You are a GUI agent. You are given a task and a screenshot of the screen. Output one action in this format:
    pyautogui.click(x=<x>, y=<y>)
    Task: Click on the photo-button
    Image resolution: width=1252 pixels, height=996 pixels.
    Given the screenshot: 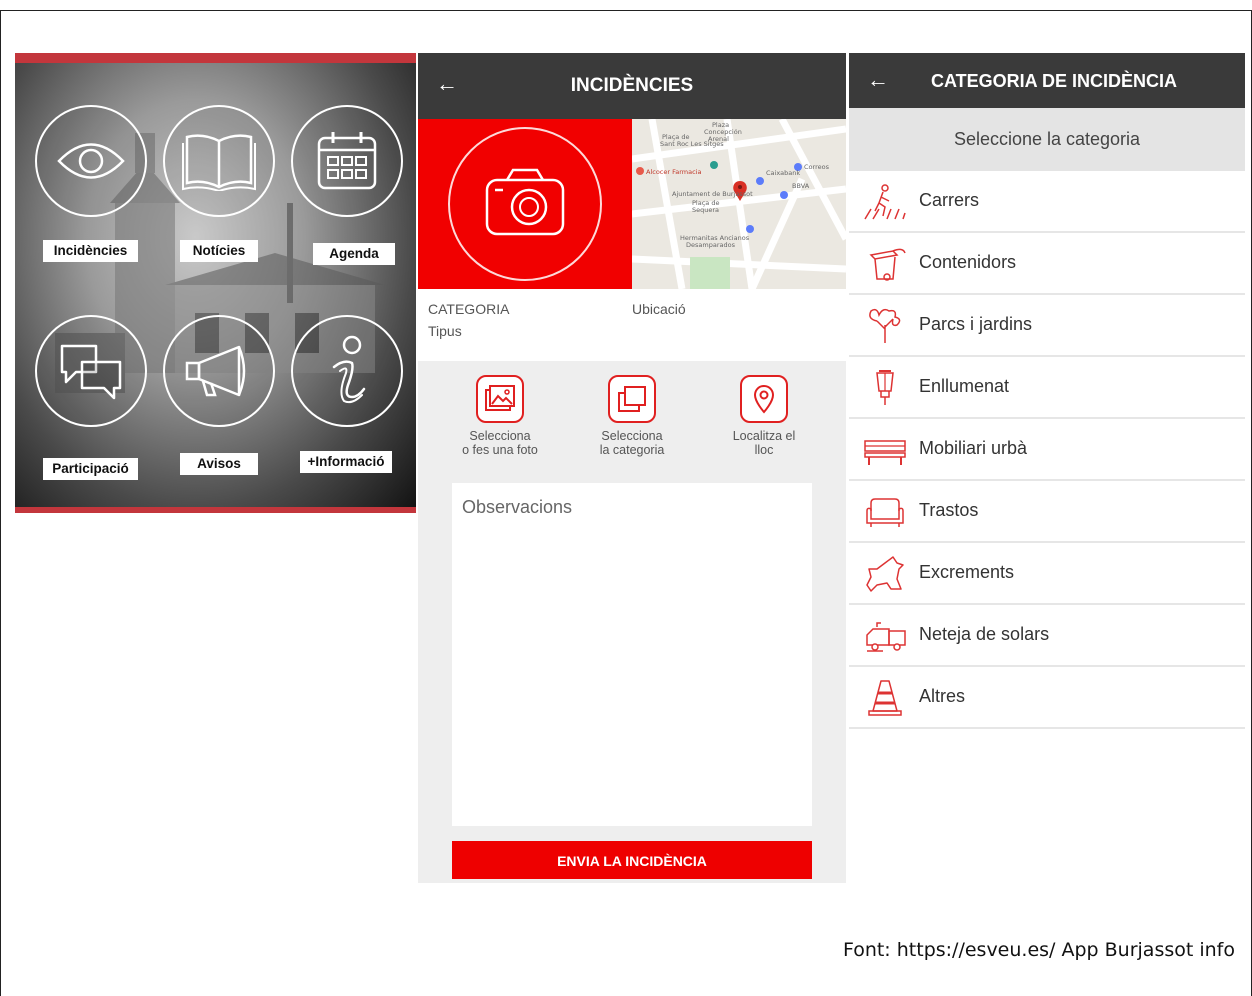 What is the action you would take?
    pyautogui.click(x=525, y=204)
    